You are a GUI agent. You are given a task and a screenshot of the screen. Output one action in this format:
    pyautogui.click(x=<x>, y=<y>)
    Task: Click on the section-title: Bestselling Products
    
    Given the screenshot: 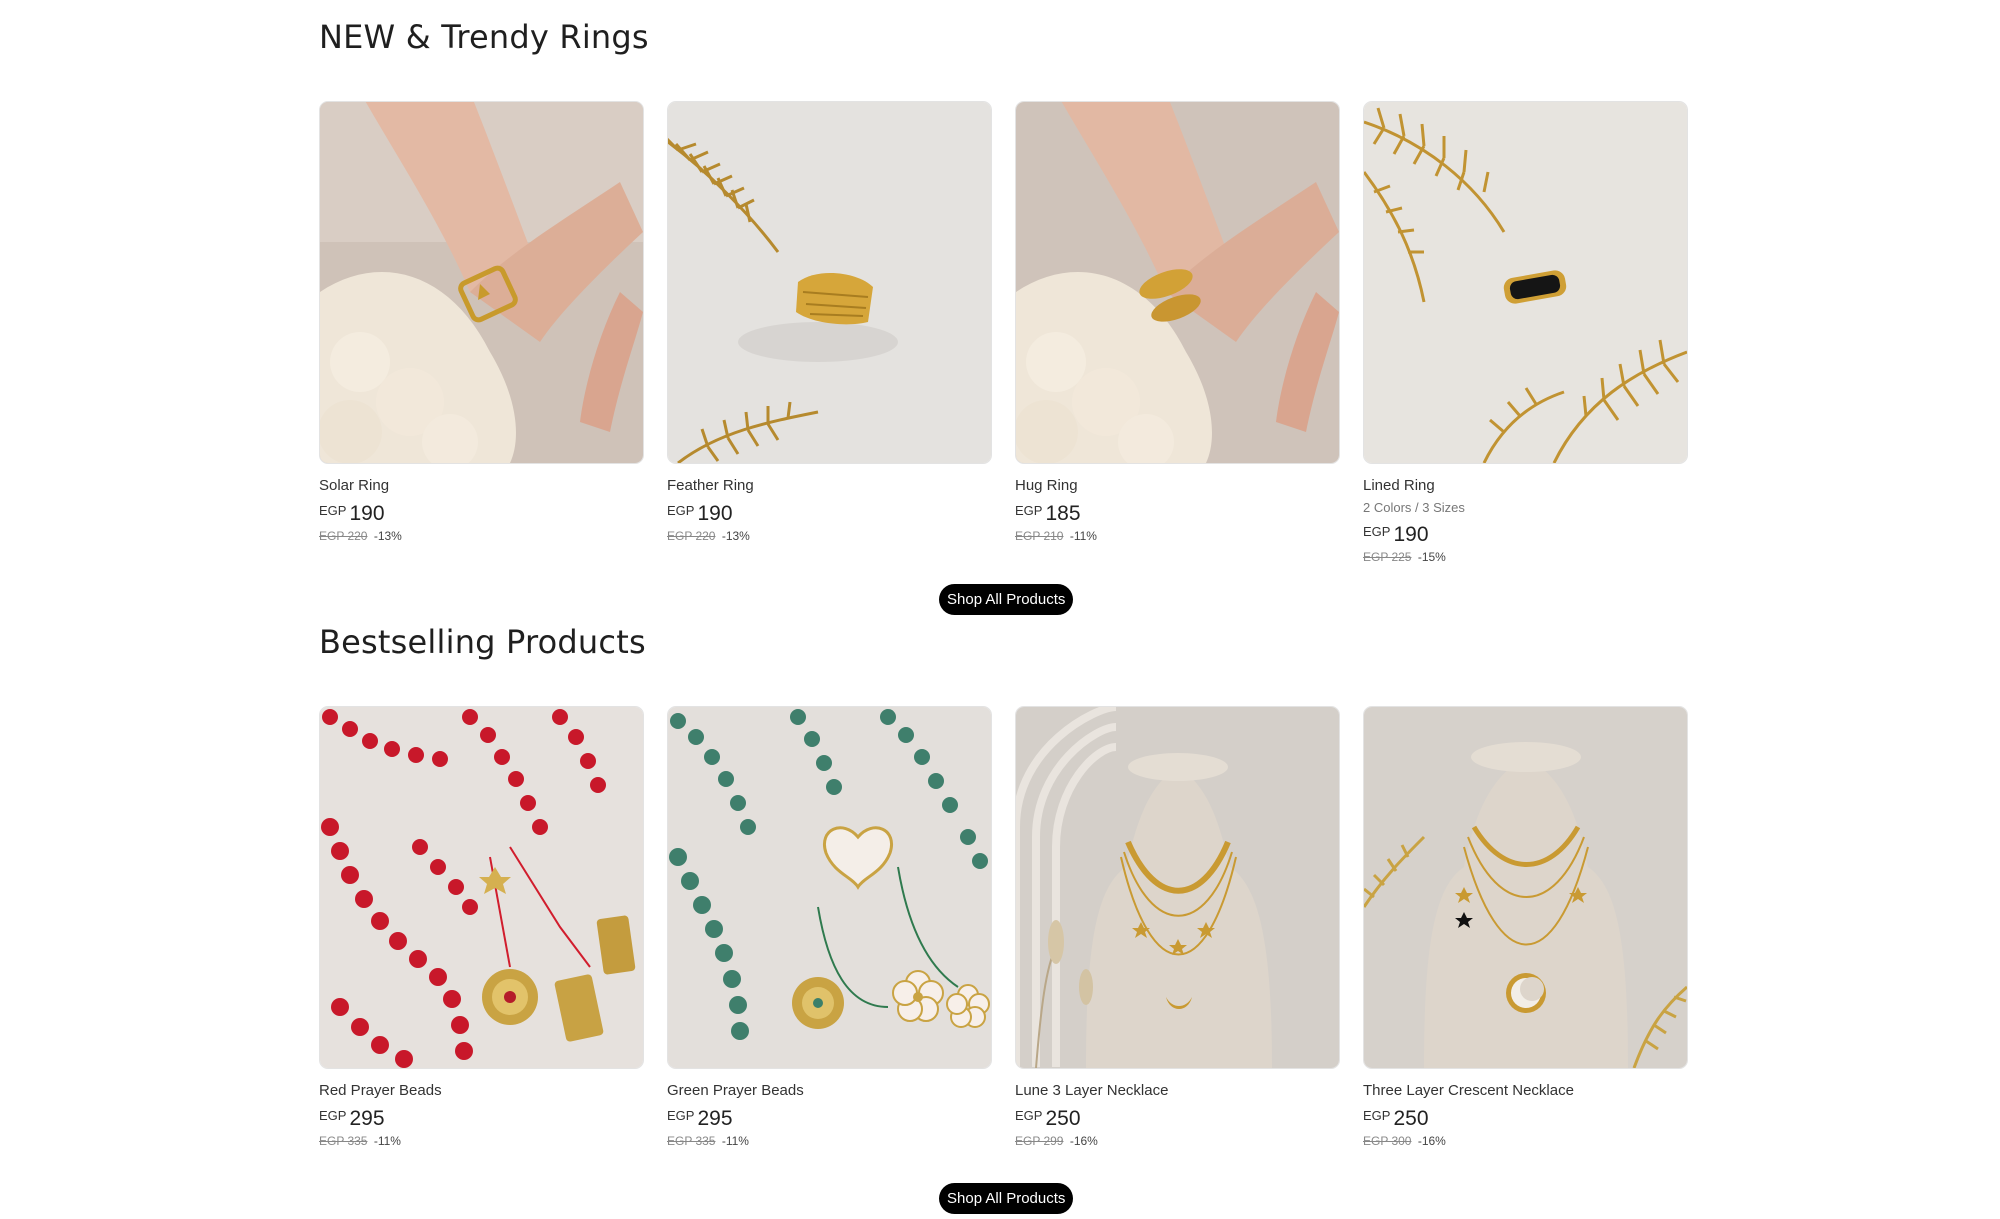 What is the action you would take?
    pyautogui.click(x=482, y=642)
    